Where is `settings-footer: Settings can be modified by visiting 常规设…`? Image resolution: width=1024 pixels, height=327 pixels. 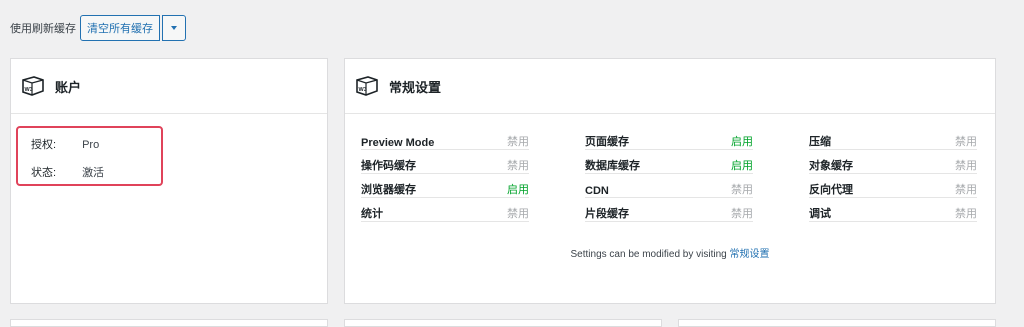 settings-footer: Settings can be modified by visiting 常规设… is located at coordinates (670, 252).